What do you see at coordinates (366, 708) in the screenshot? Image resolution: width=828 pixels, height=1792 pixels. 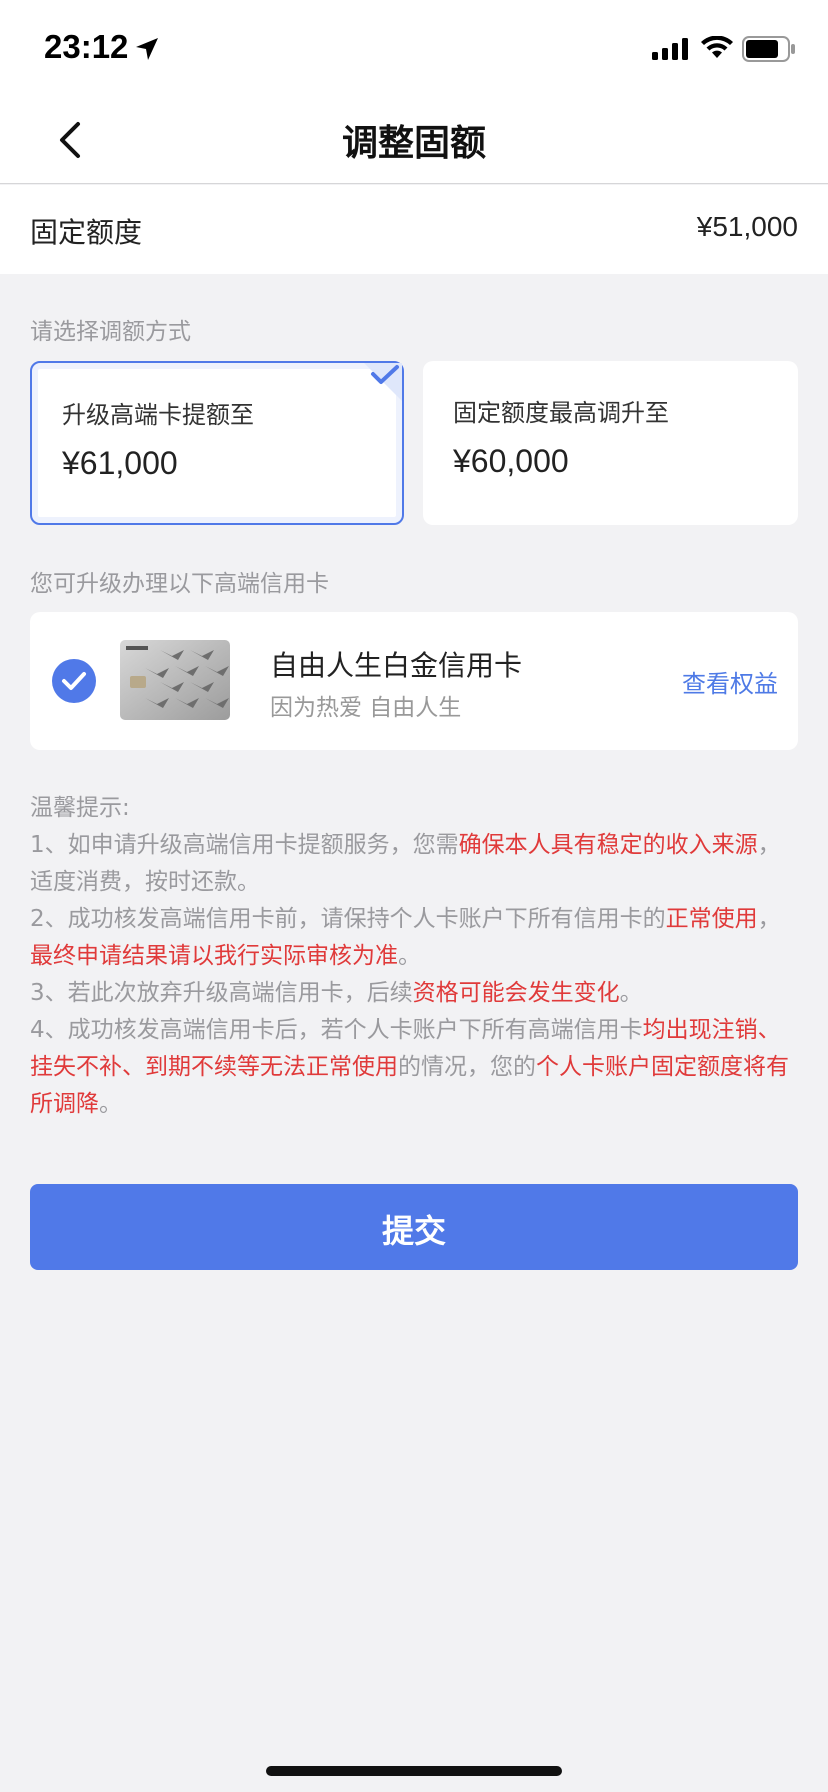 I see `card-slogan: 因为热爱 自由人生` at bounding box center [366, 708].